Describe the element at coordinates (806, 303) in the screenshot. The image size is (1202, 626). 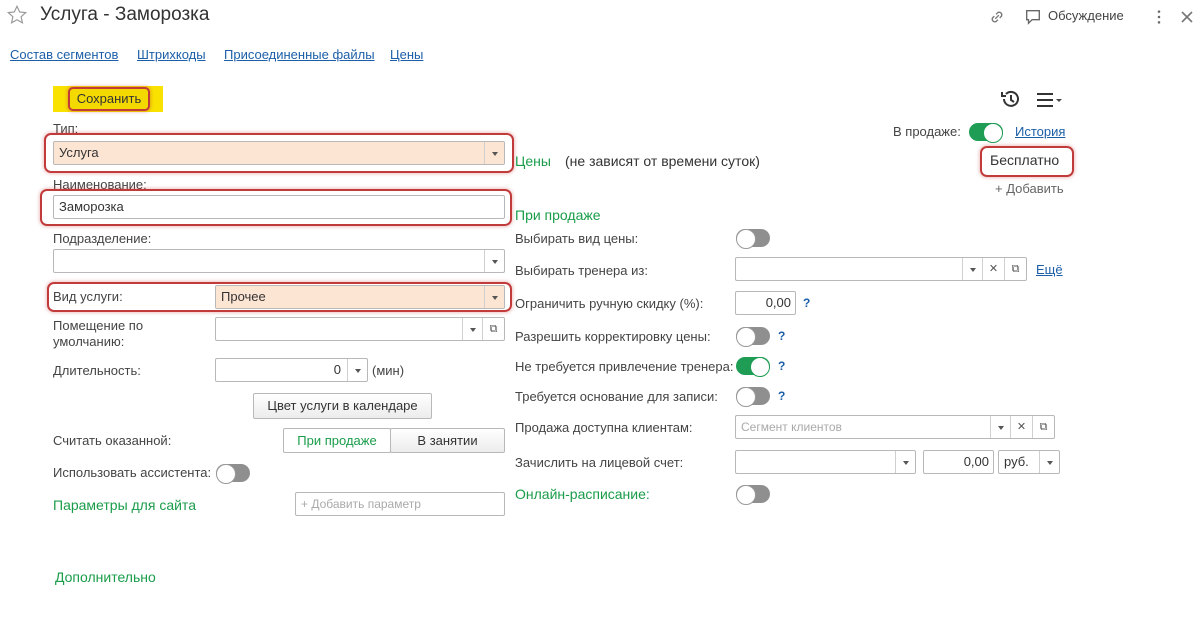
I see `manual-discount-help-icon: ?` at that location.